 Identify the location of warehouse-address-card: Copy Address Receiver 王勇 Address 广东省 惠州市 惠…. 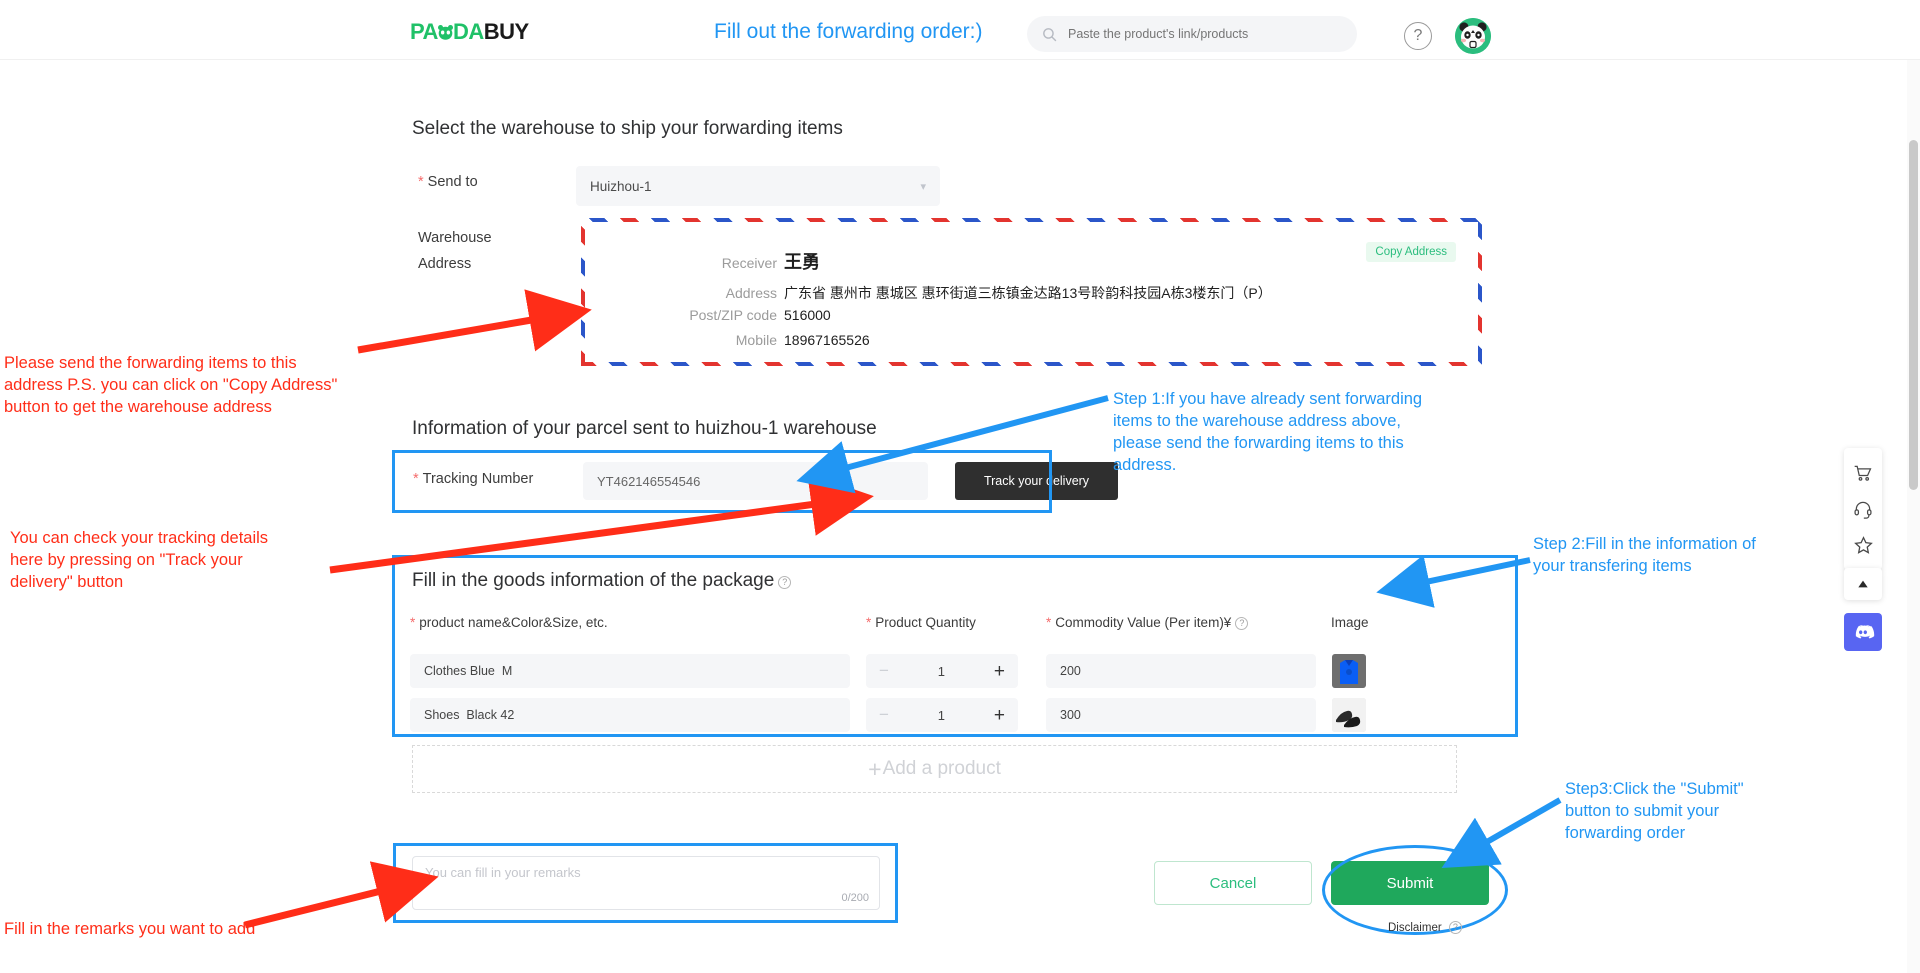
(1031, 292).